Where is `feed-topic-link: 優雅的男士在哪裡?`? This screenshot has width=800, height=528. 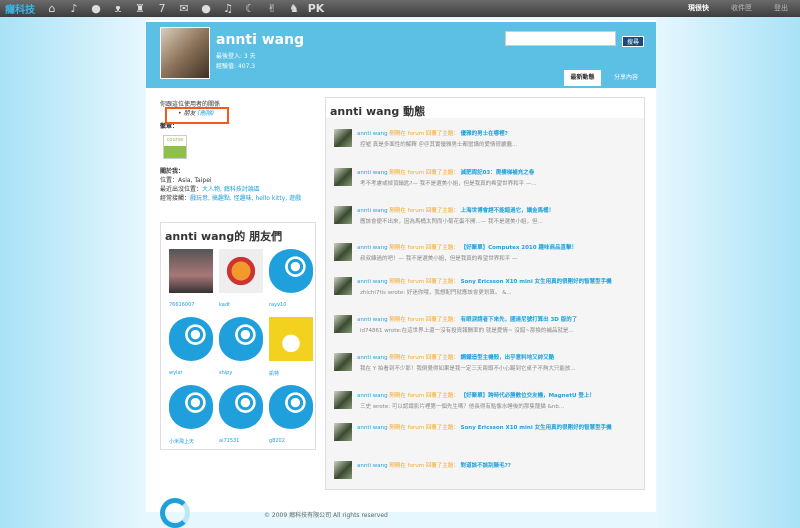
feed-topic-link: 優雅的男士在哪裡? is located at coordinates (484, 134).